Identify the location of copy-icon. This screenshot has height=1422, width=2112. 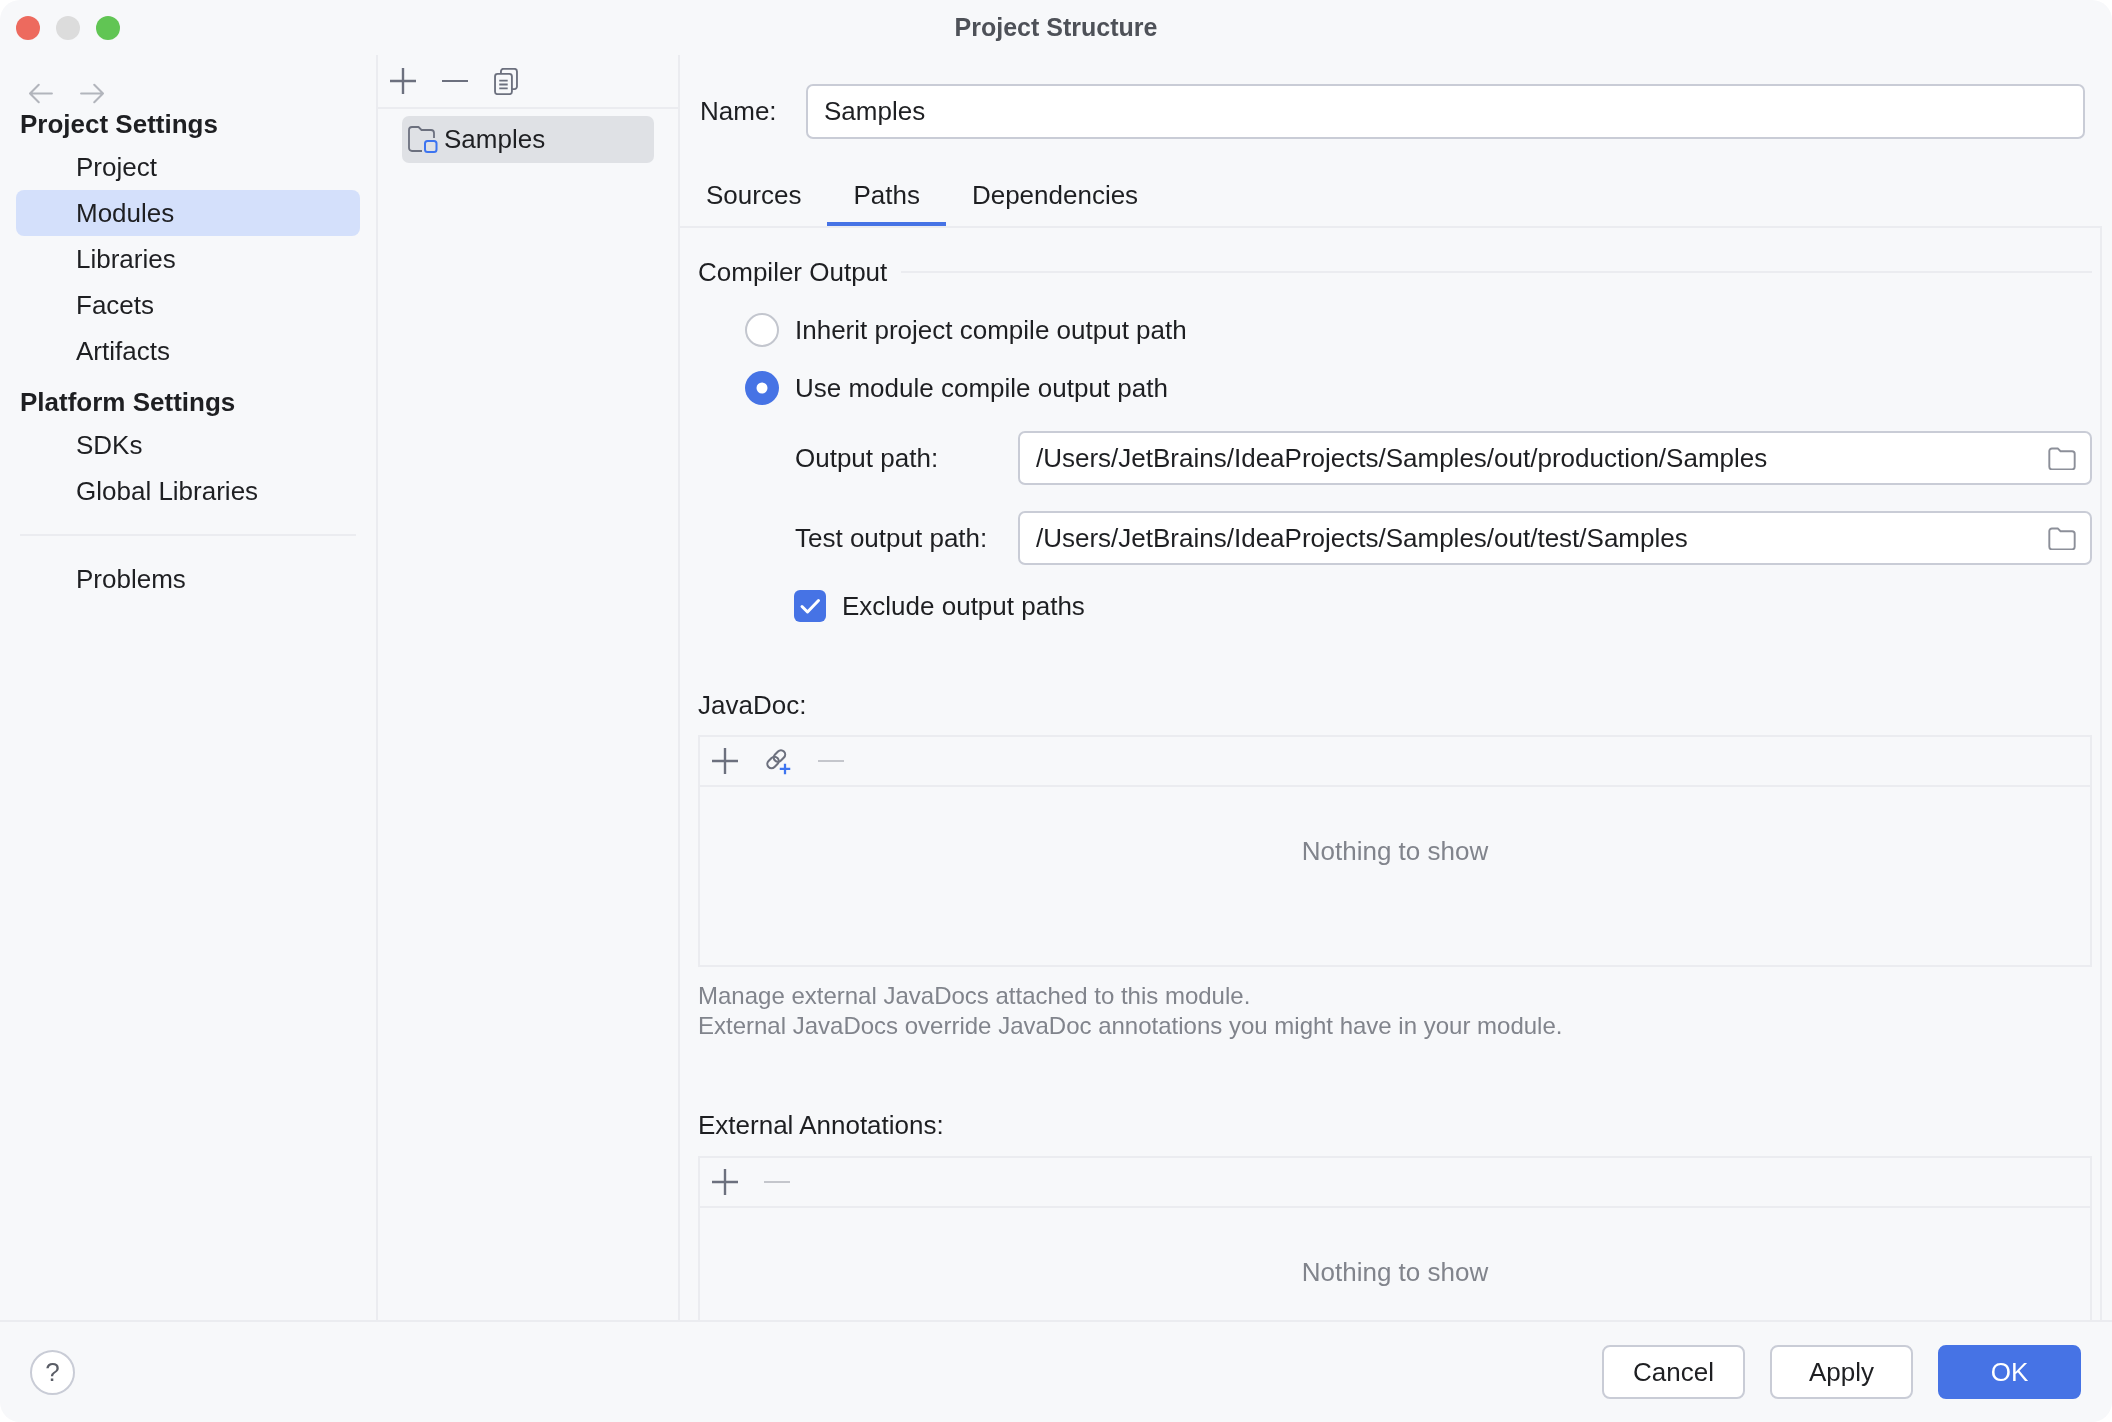
(506, 81).